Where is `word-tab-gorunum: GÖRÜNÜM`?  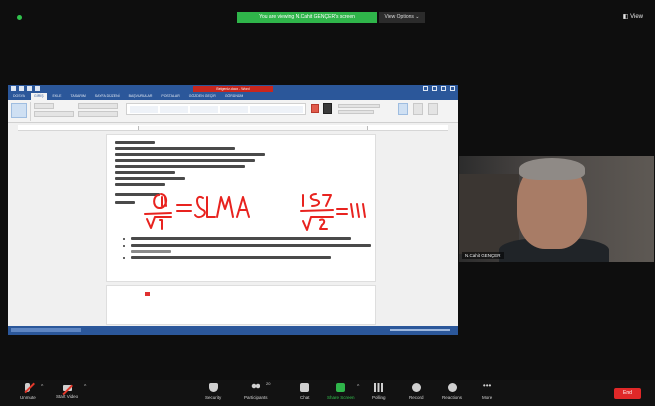
word-tab-gorunum: GÖRÜNÜM is located at coordinates (234, 96).